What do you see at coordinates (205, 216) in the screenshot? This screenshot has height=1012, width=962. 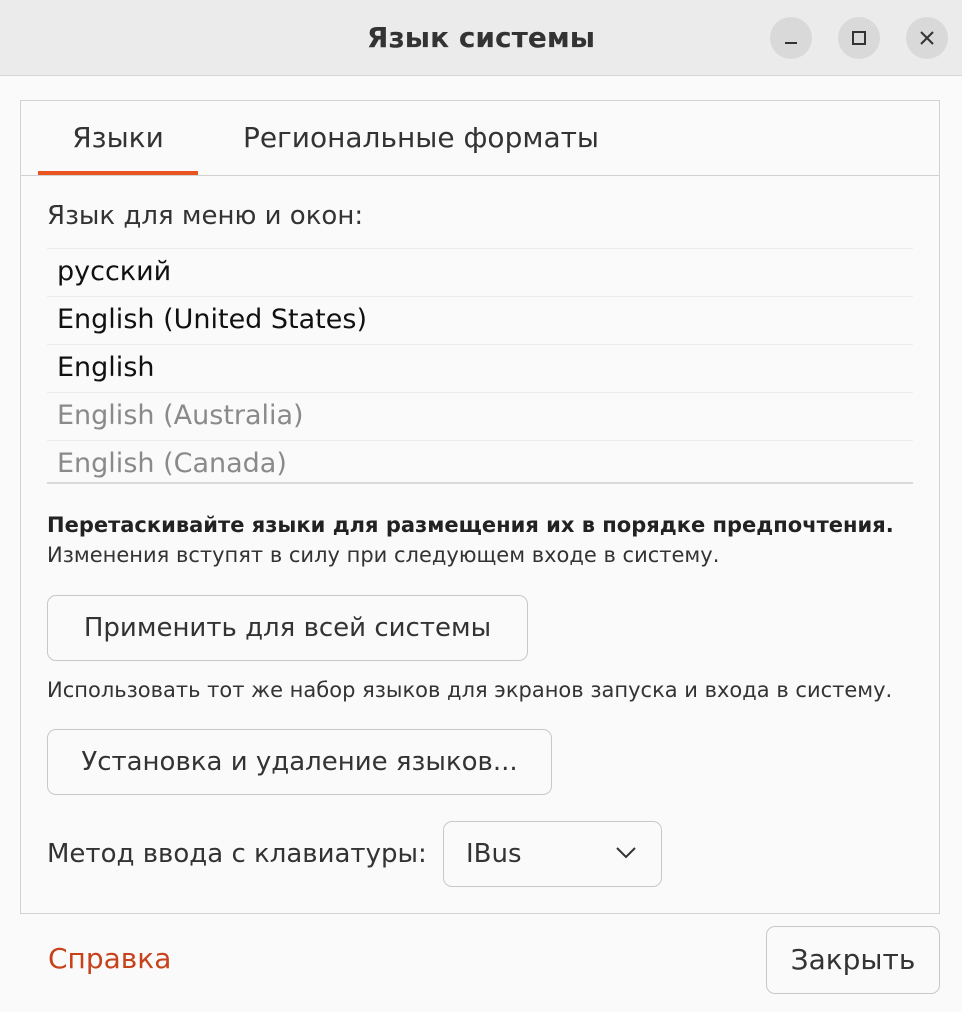 I see `languages-section-label: Язык для меню и окон:` at bounding box center [205, 216].